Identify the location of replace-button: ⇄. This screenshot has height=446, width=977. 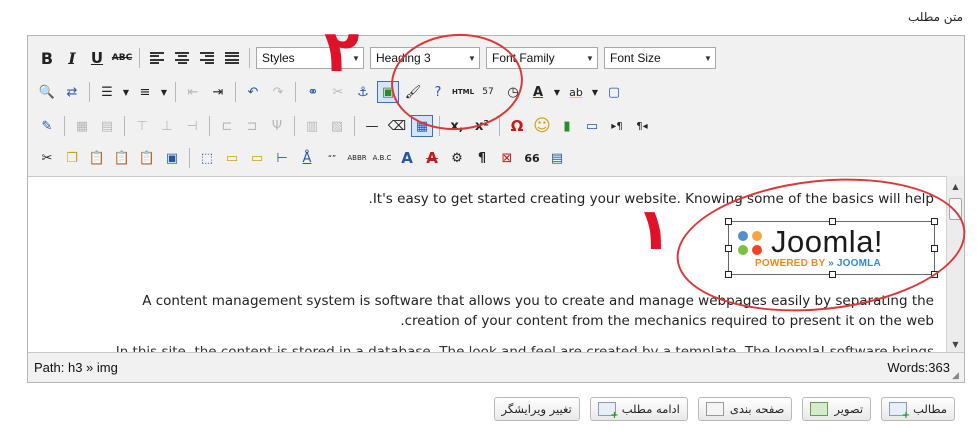
(72, 92).